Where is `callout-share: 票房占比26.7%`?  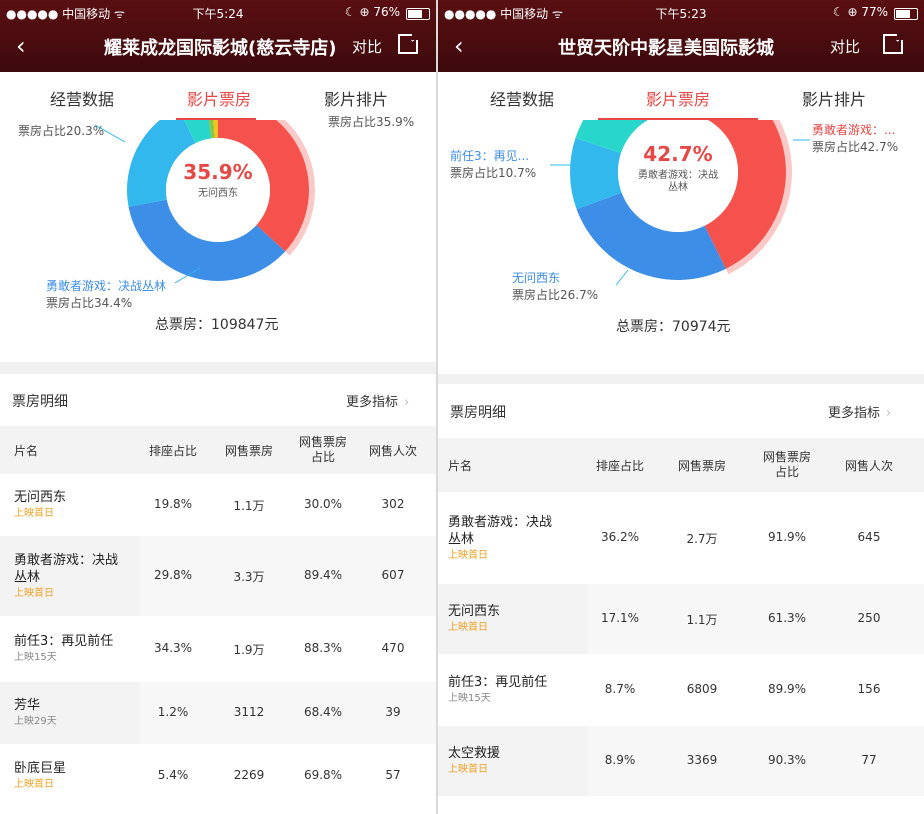 callout-share: 票房占比26.7% is located at coordinates (555, 295).